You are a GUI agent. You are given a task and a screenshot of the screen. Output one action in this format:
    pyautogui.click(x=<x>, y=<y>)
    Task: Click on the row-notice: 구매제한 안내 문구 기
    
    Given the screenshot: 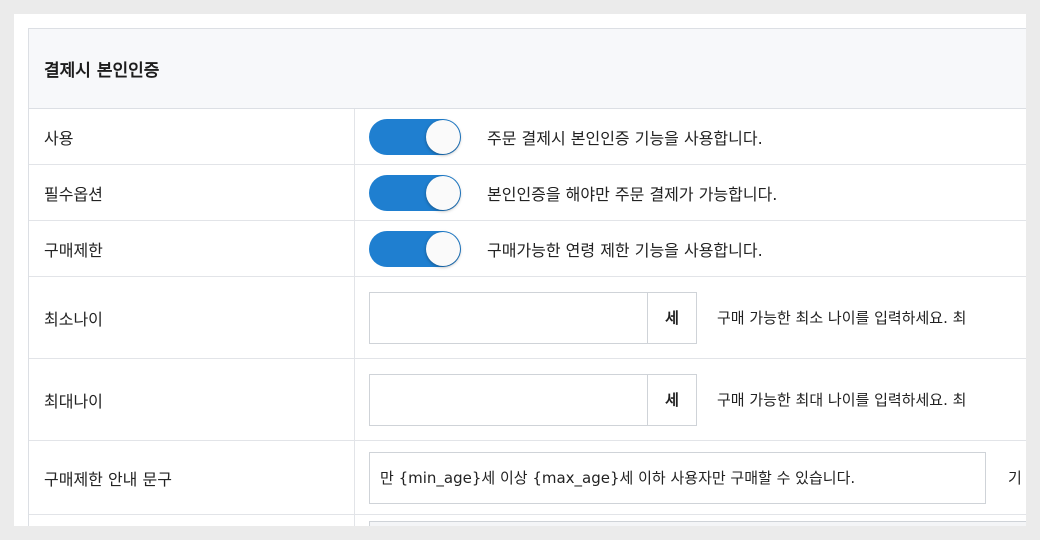 What is the action you would take?
    pyautogui.click(x=527, y=478)
    